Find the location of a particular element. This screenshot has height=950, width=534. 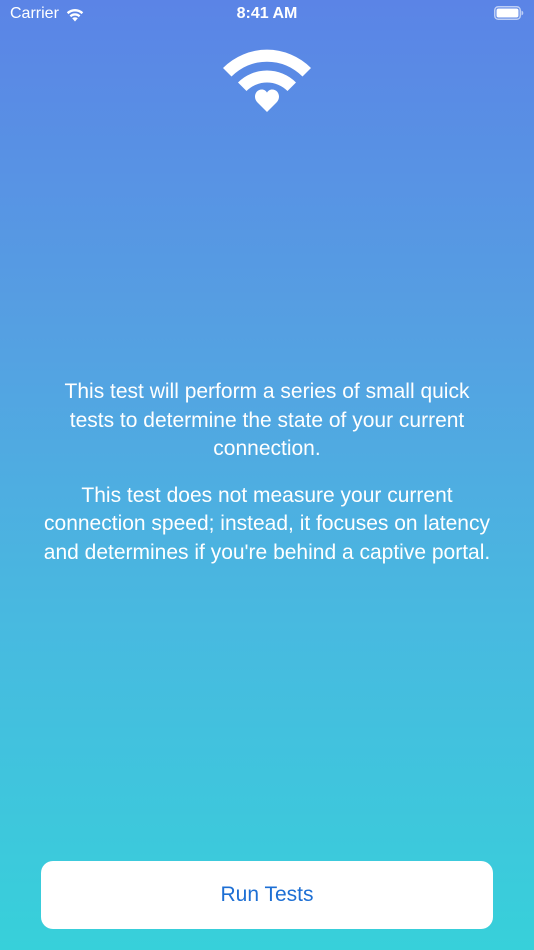

wifi-heart-icon is located at coordinates (267, 79).